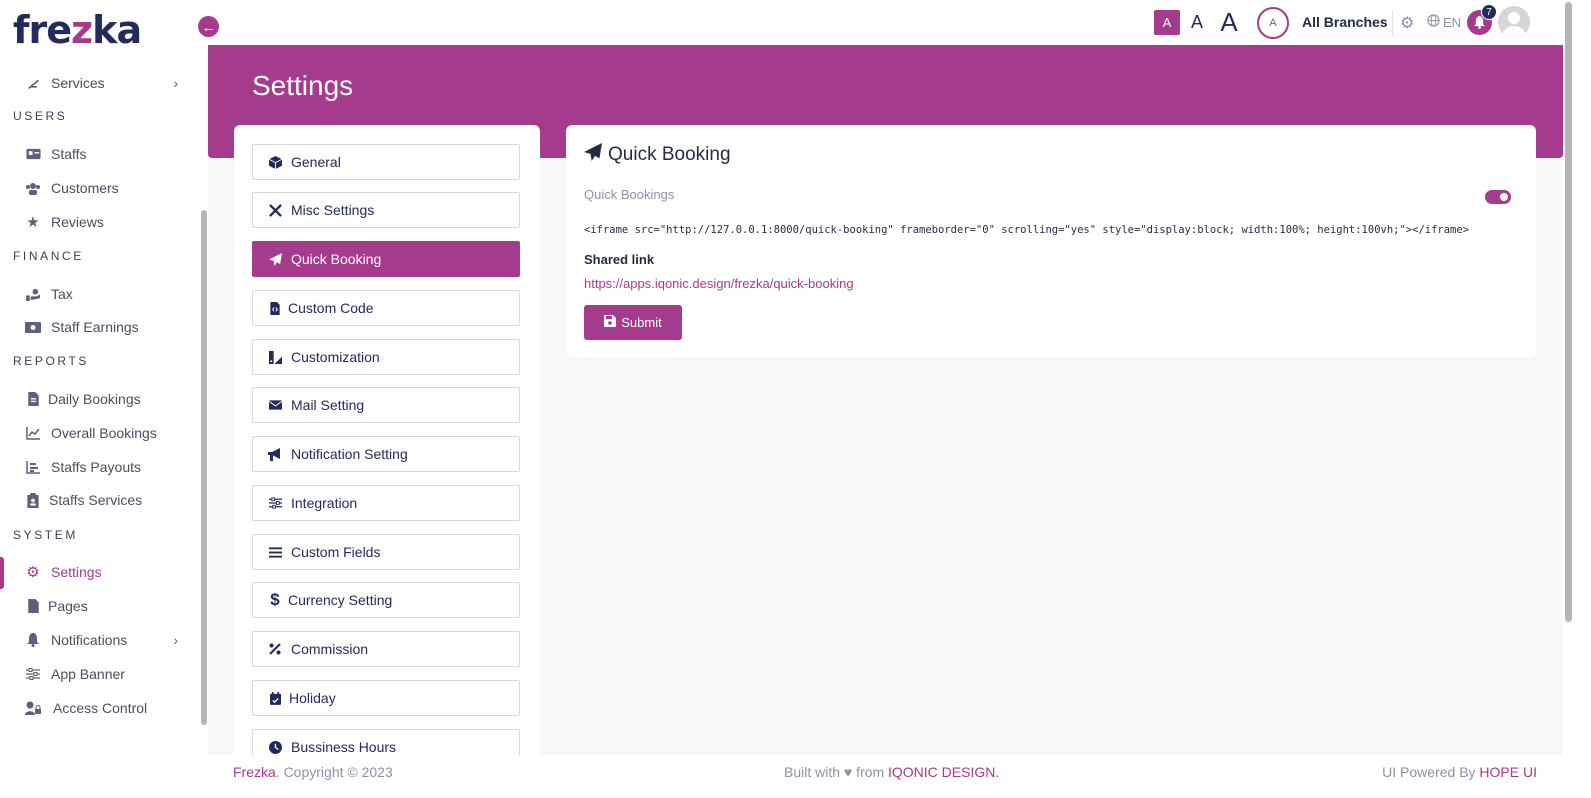  I want to click on sidebar-item-settings: ⚙ Settings, so click(100, 573).